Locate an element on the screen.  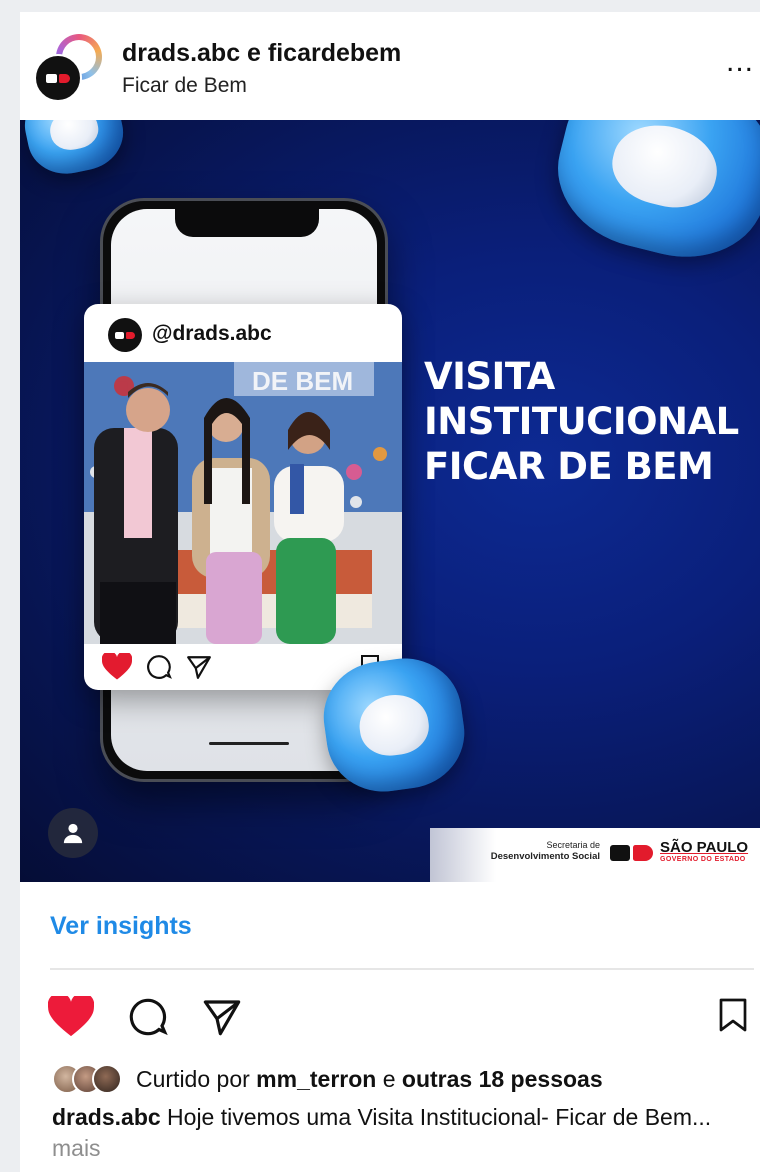
collab-avatars is located at coordinates (69, 69).